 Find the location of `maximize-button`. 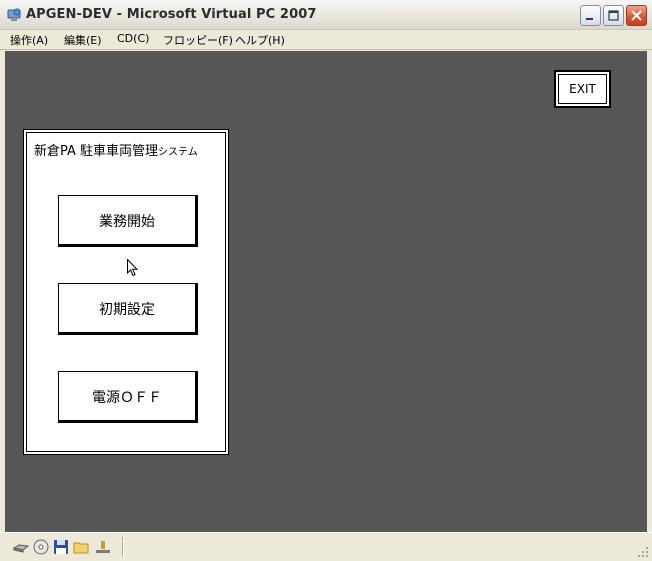

maximize-button is located at coordinates (613, 15).